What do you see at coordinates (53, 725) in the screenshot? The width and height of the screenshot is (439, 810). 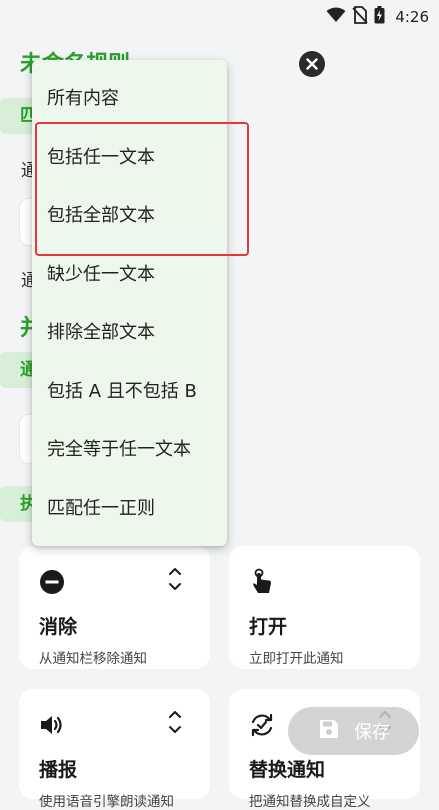 I see `speaker-icon` at bounding box center [53, 725].